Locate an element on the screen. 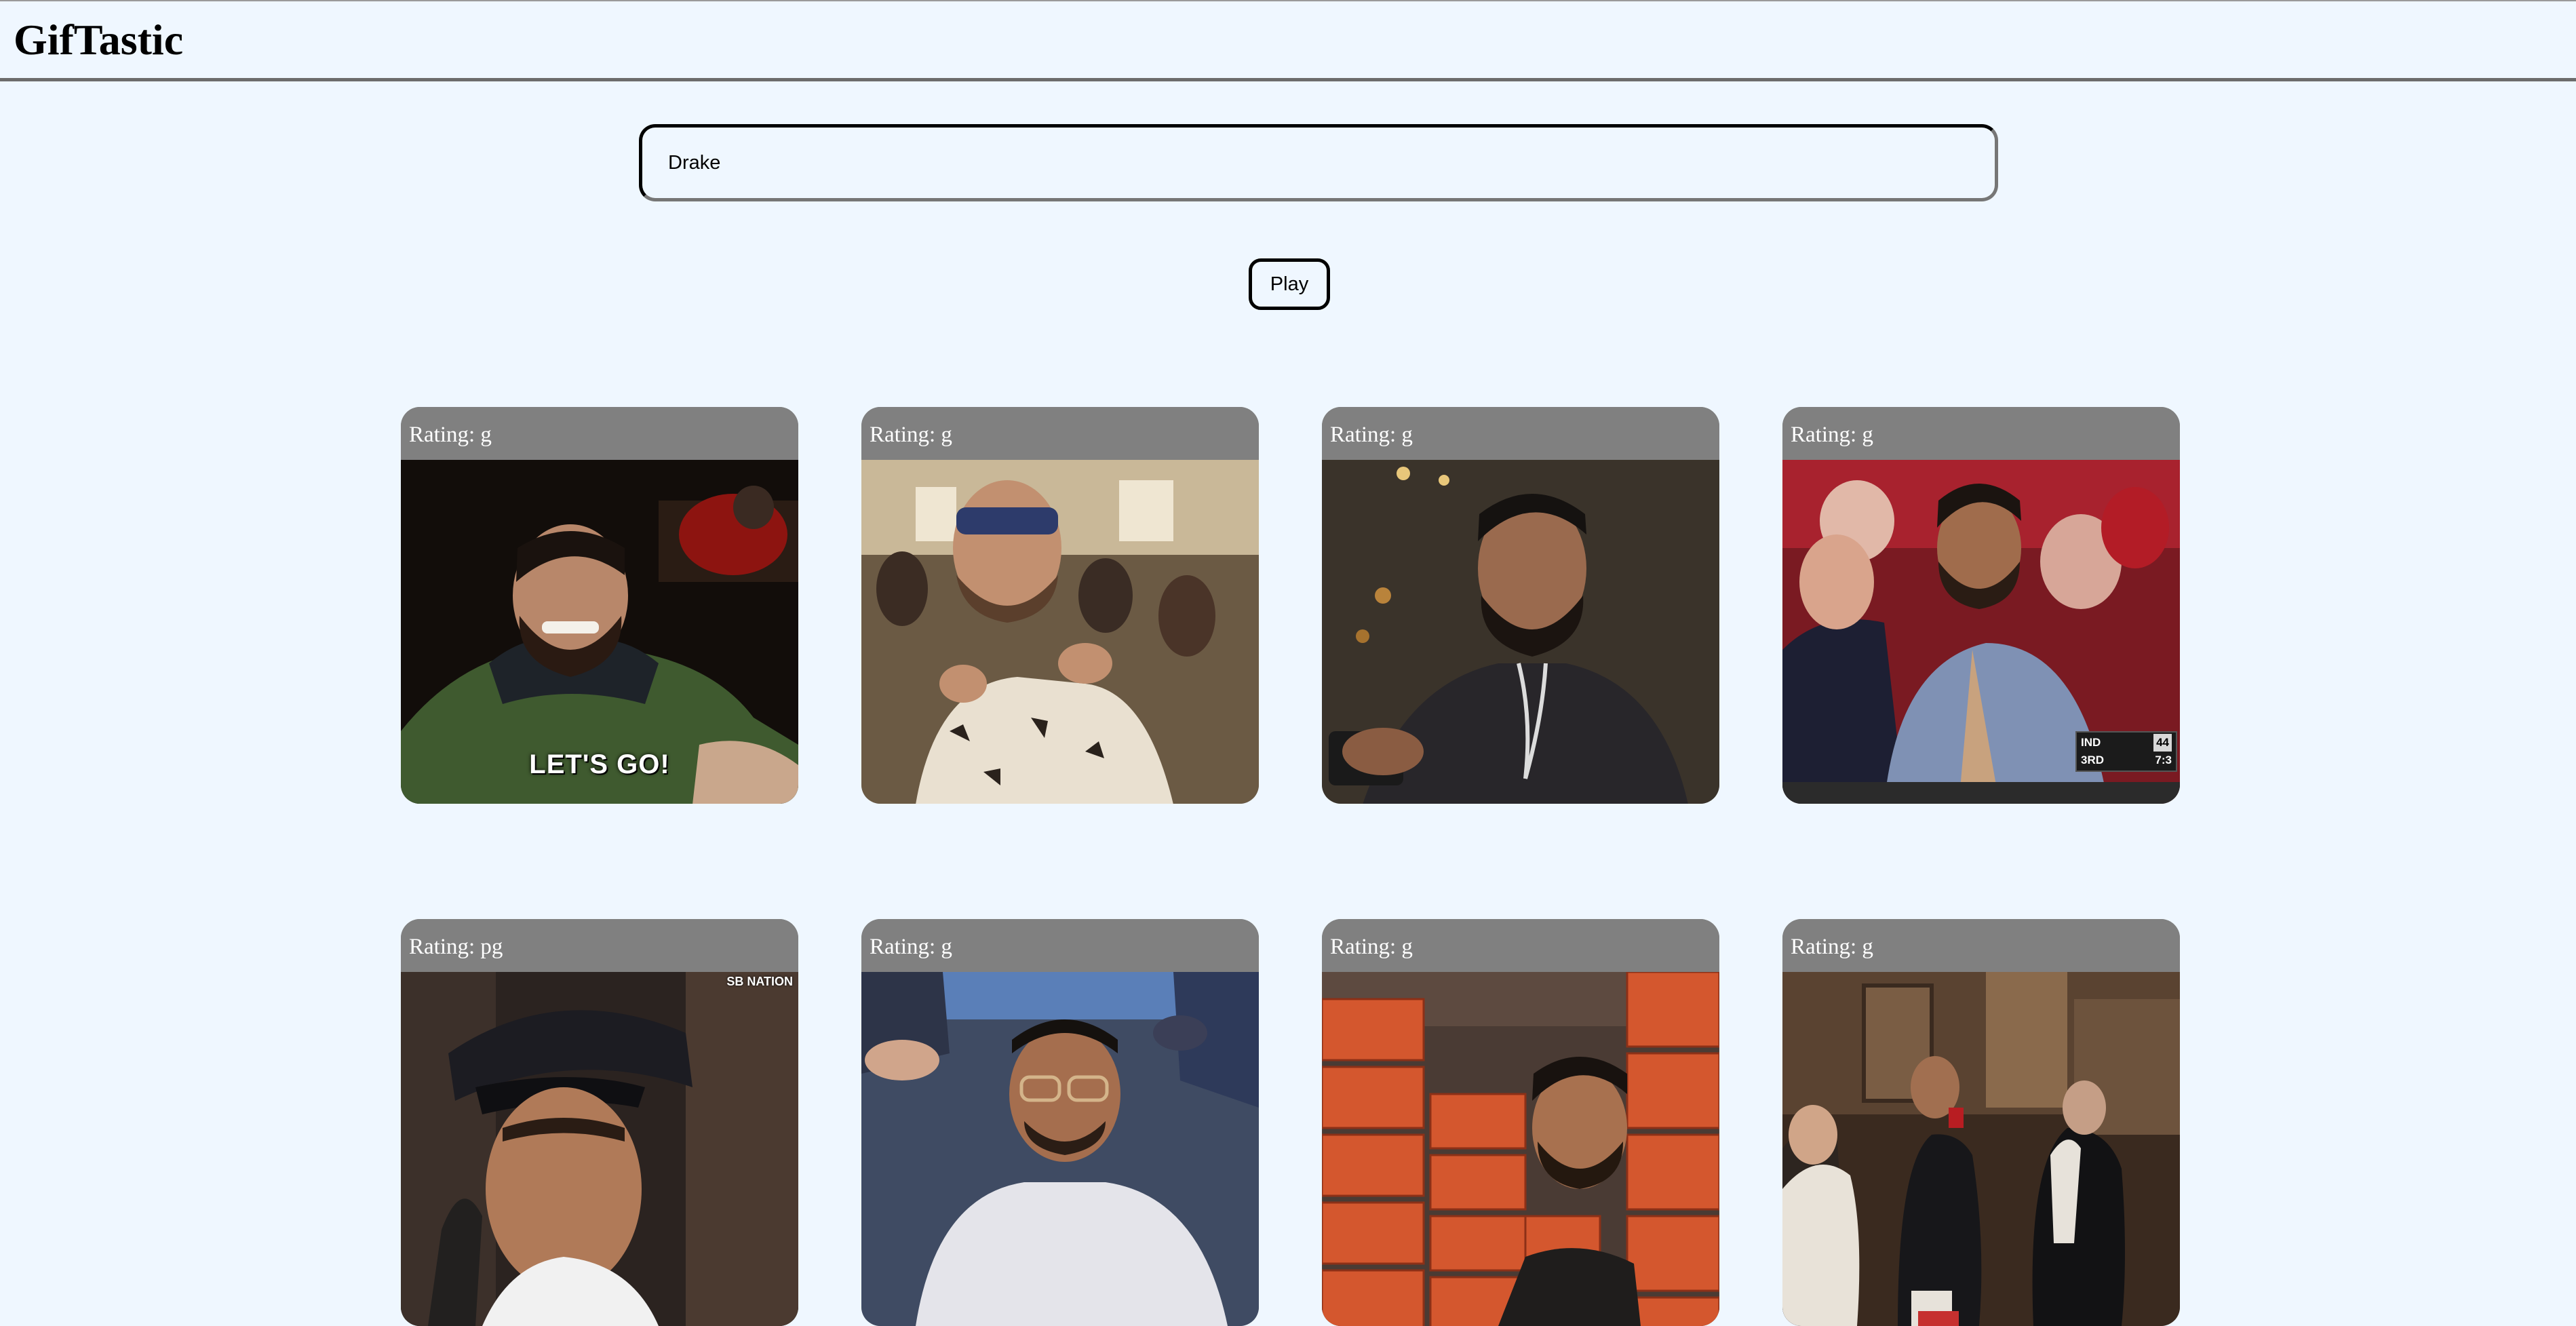 The width and height of the screenshot is (2576, 1326). scorebug-score: 44 is located at coordinates (2162, 743).